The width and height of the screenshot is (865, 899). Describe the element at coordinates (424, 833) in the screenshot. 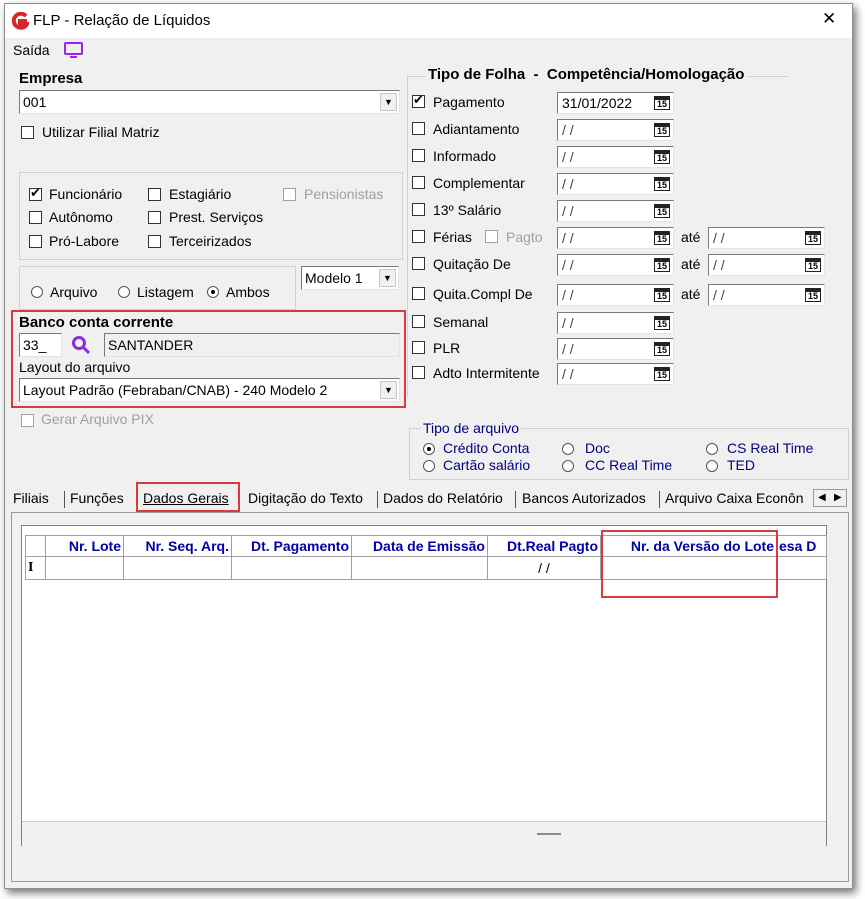

I see `horizontal-scrollbar` at that location.